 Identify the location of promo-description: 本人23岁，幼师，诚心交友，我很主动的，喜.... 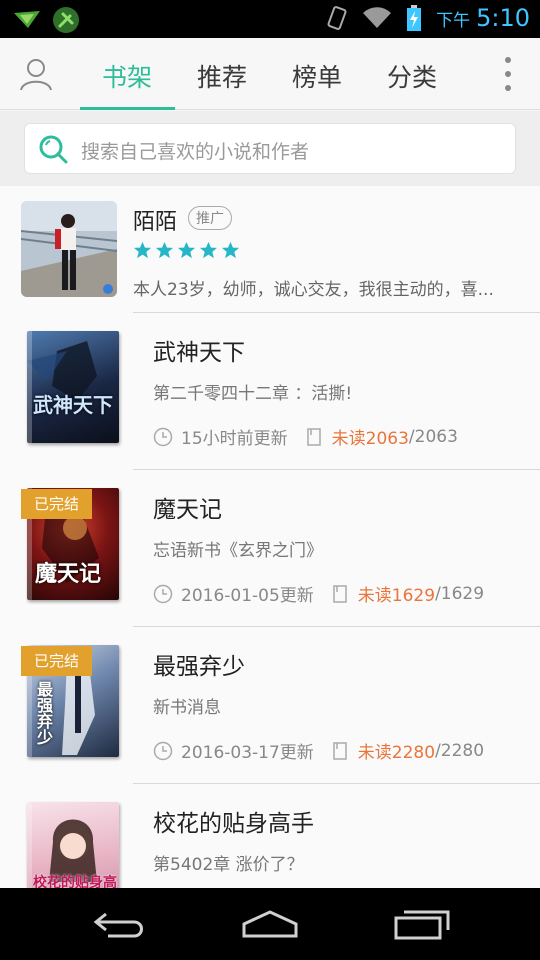
(313, 290).